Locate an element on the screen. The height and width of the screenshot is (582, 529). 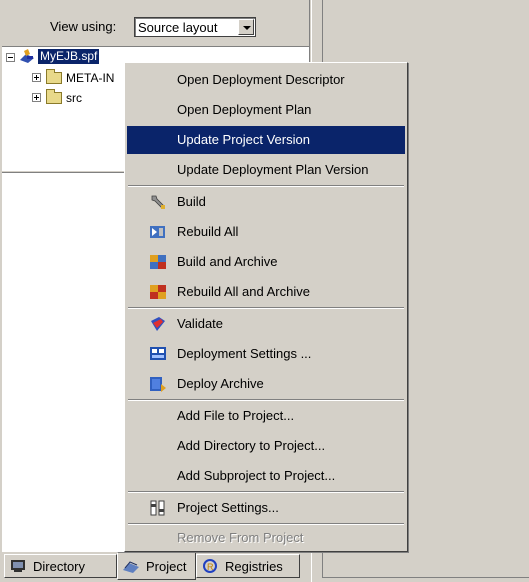
menu-item-update-deployment-plan-version: Update Deployment Plan Version is located at coordinates (266, 170).